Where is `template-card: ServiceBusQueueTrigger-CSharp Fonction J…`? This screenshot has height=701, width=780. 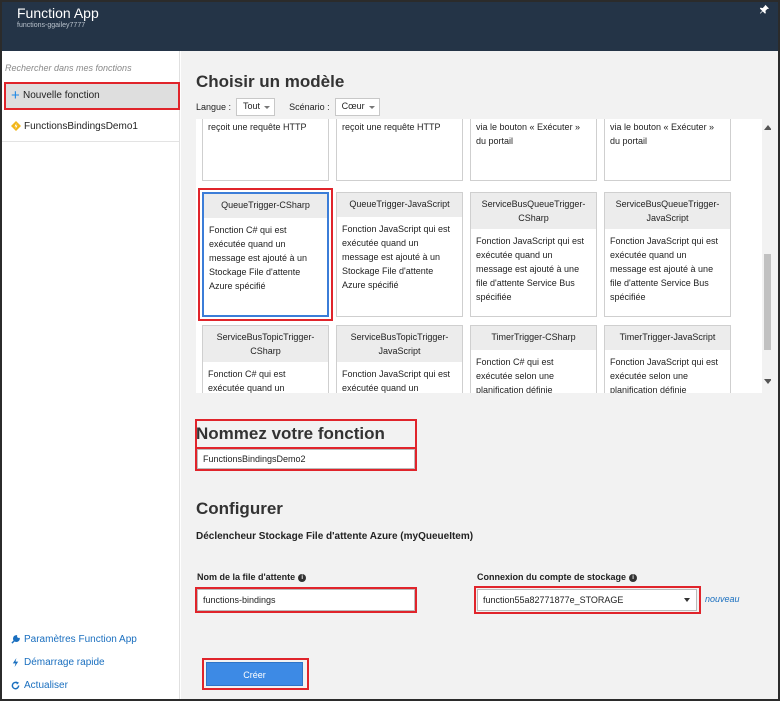
template-card: ServiceBusQueueTrigger-CSharp Fonction J… is located at coordinates (533, 254).